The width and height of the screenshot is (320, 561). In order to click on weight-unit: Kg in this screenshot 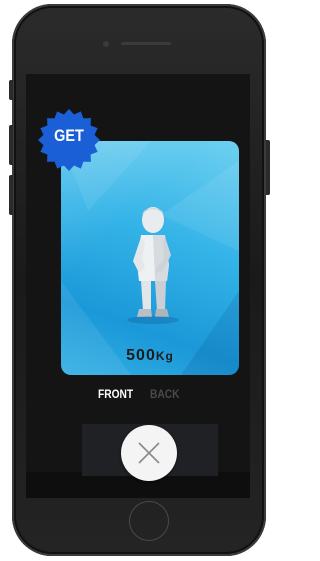, I will do `click(164, 356)`.